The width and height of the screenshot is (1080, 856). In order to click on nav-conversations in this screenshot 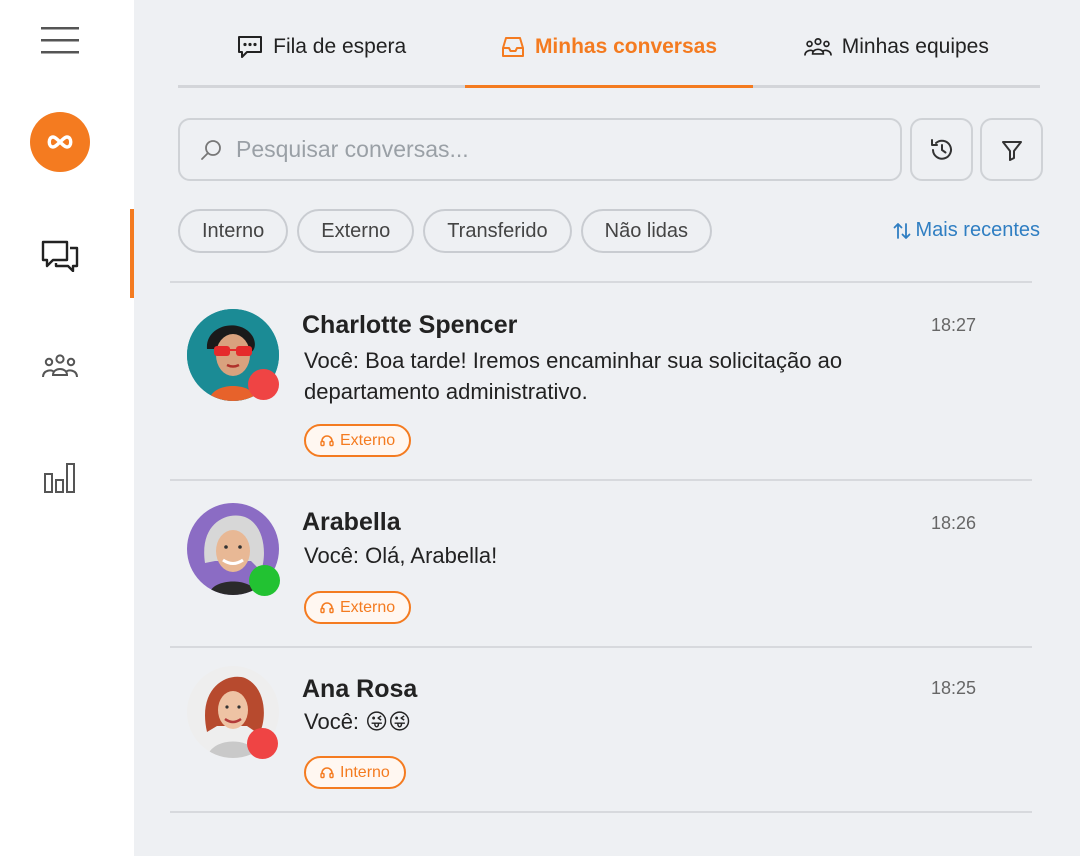, I will do `click(60, 256)`.